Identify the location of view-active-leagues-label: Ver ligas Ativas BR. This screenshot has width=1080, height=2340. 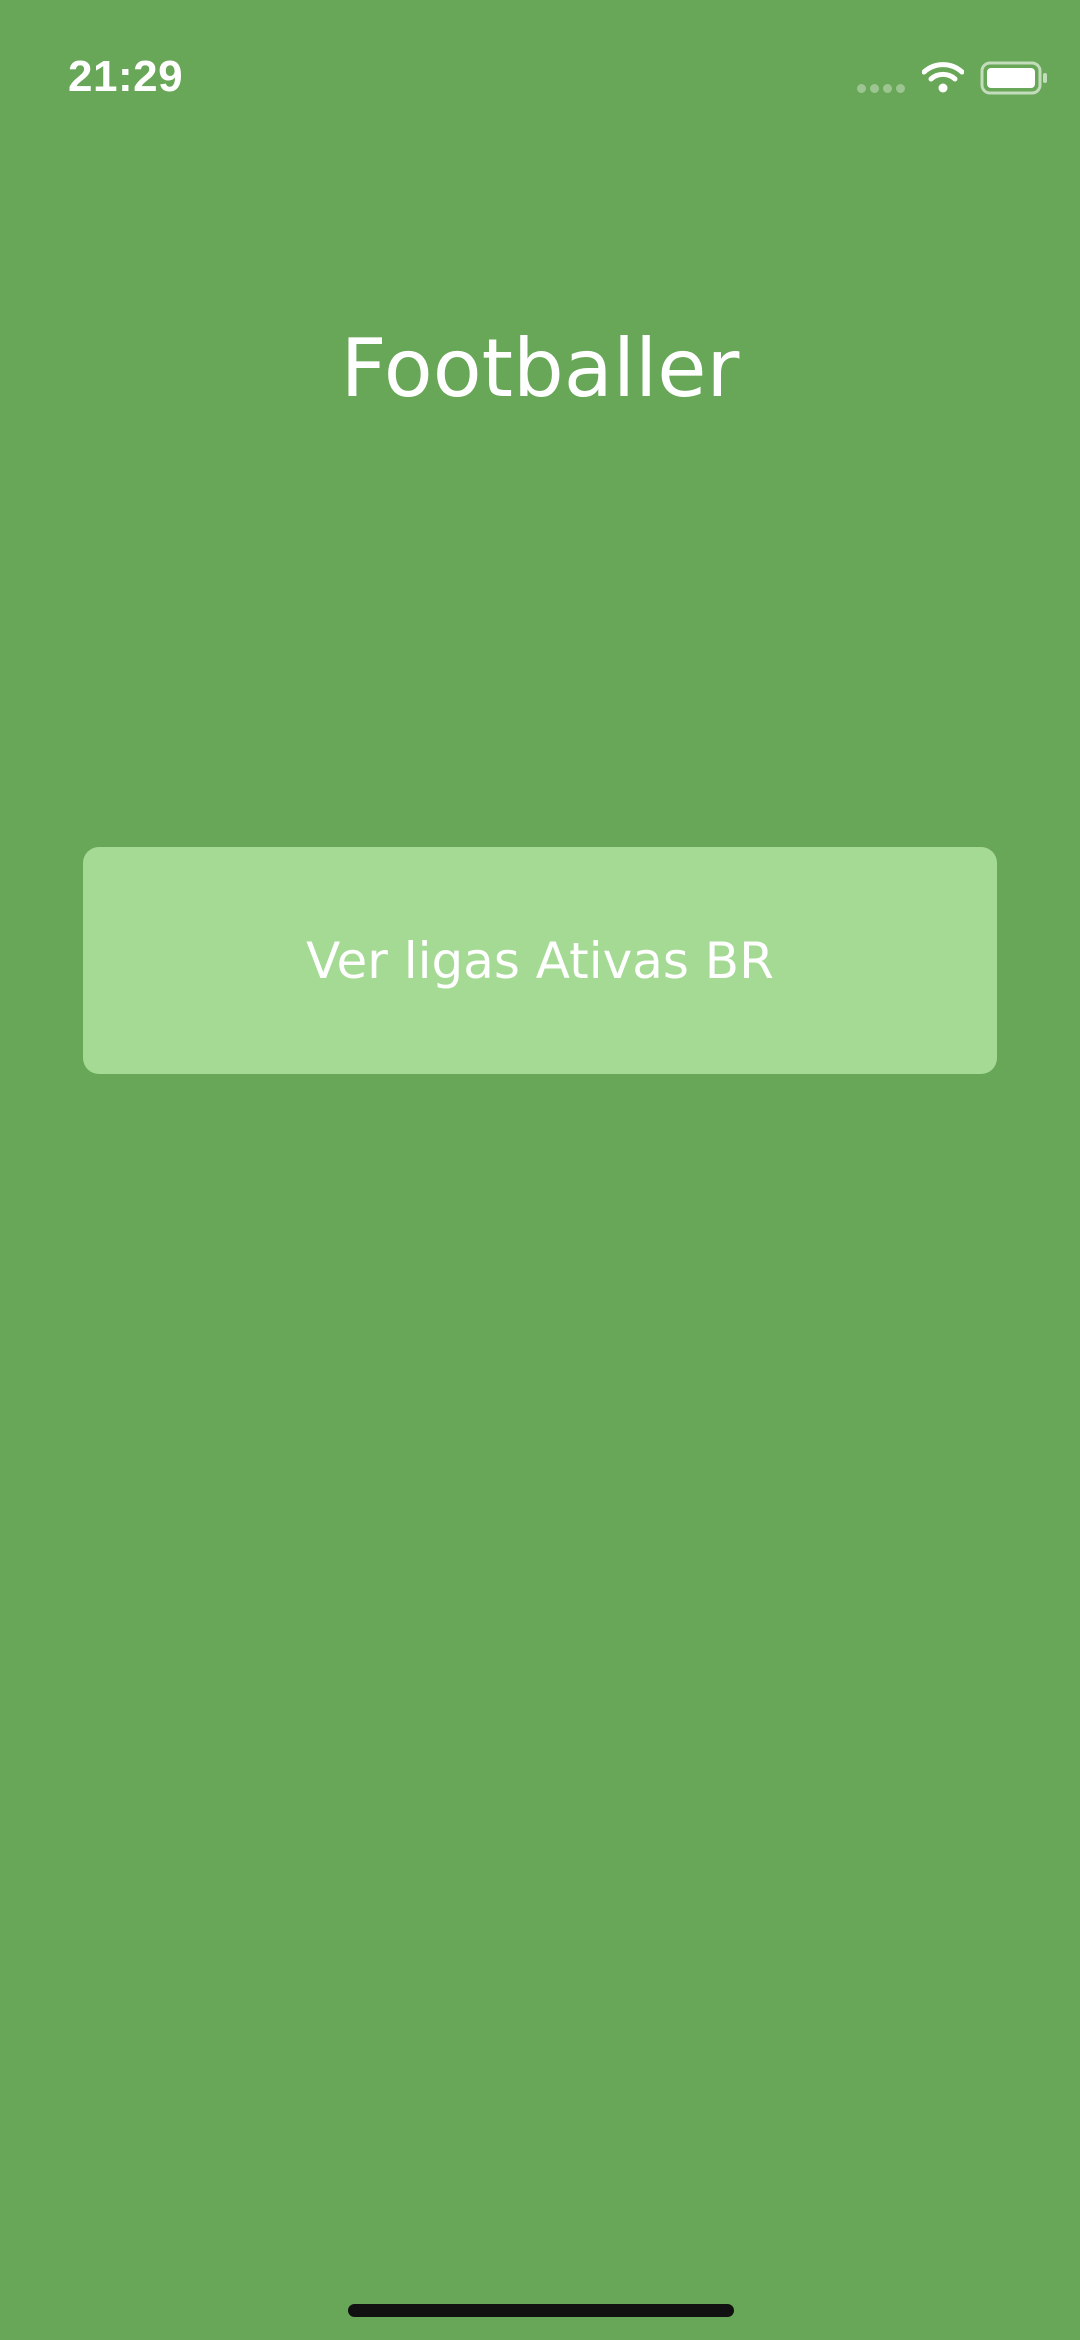
(540, 960).